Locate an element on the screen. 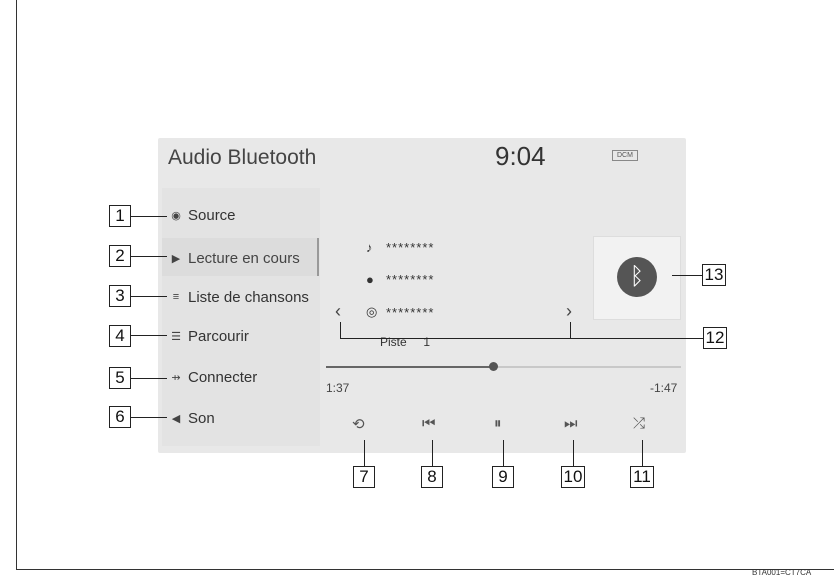 The height and width of the screenshot is (577, 834). callout-1: 1 is located at coordinates (120, 216).